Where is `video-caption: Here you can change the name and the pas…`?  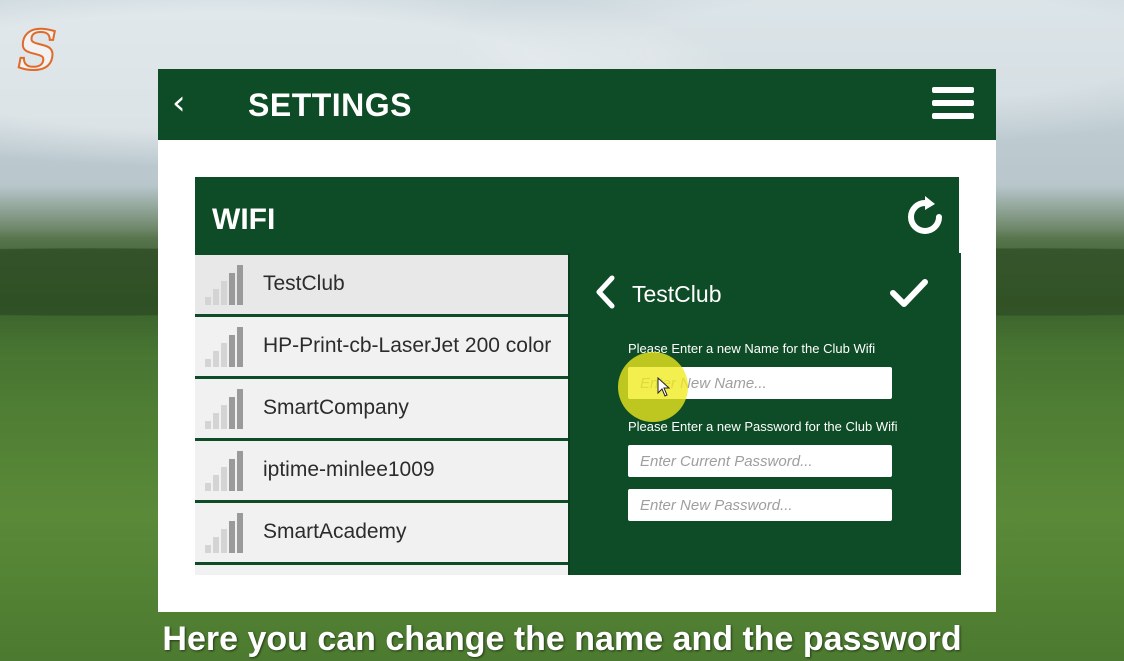
video-caption: Here you can change the name and the pas… is located at coordinates (562, 639).